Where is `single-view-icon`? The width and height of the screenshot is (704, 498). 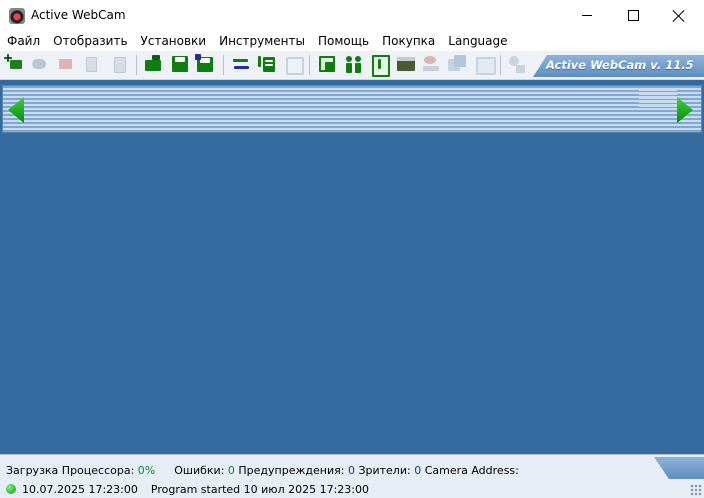
single-view-icon is located at coordinates (379, 65).